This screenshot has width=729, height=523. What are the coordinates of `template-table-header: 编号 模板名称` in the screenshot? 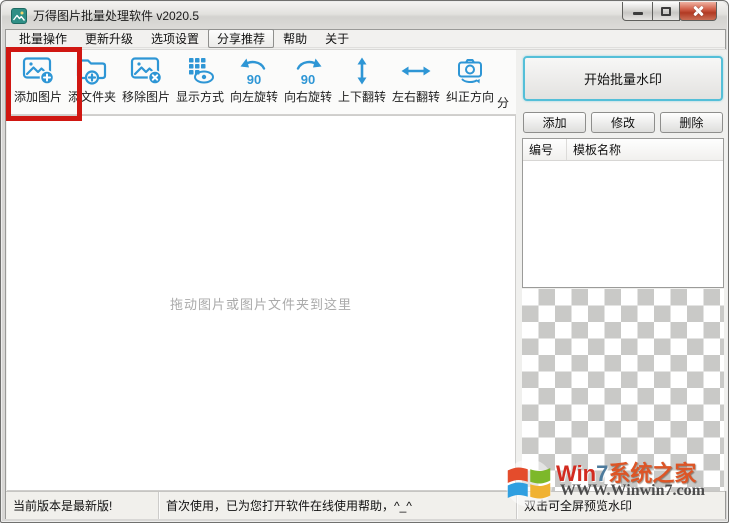 It's located at (623, 150).